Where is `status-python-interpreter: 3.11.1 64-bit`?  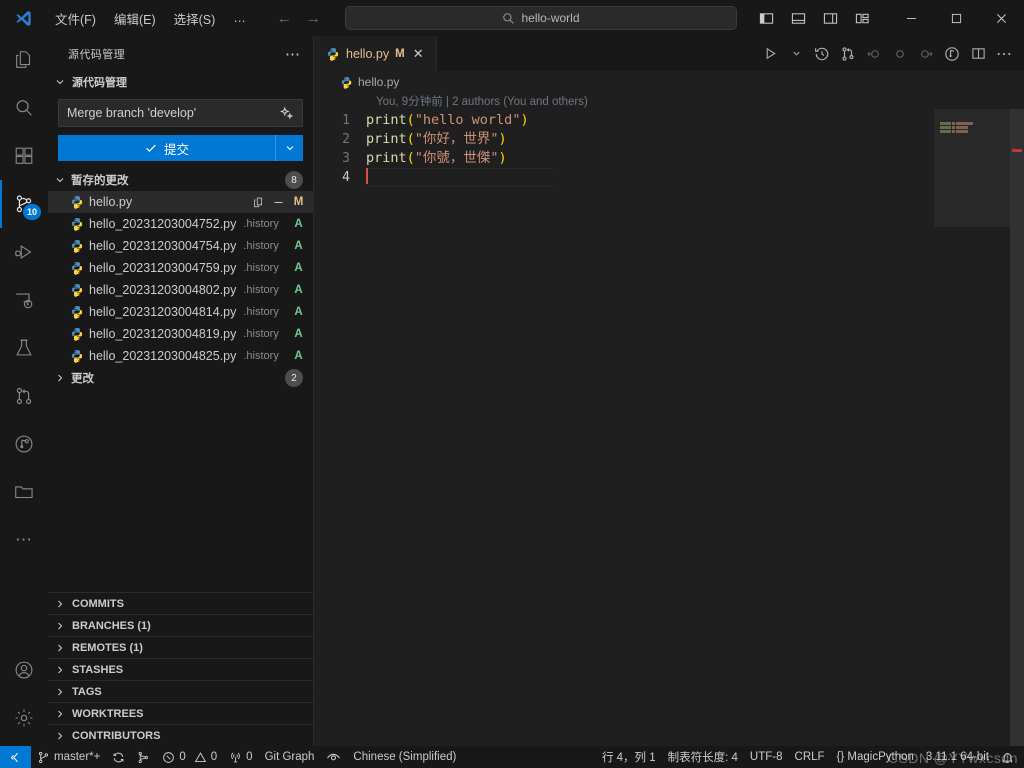
status-python-interpreter: 3.11.1 64-bit is located at coordinates (957, 757).